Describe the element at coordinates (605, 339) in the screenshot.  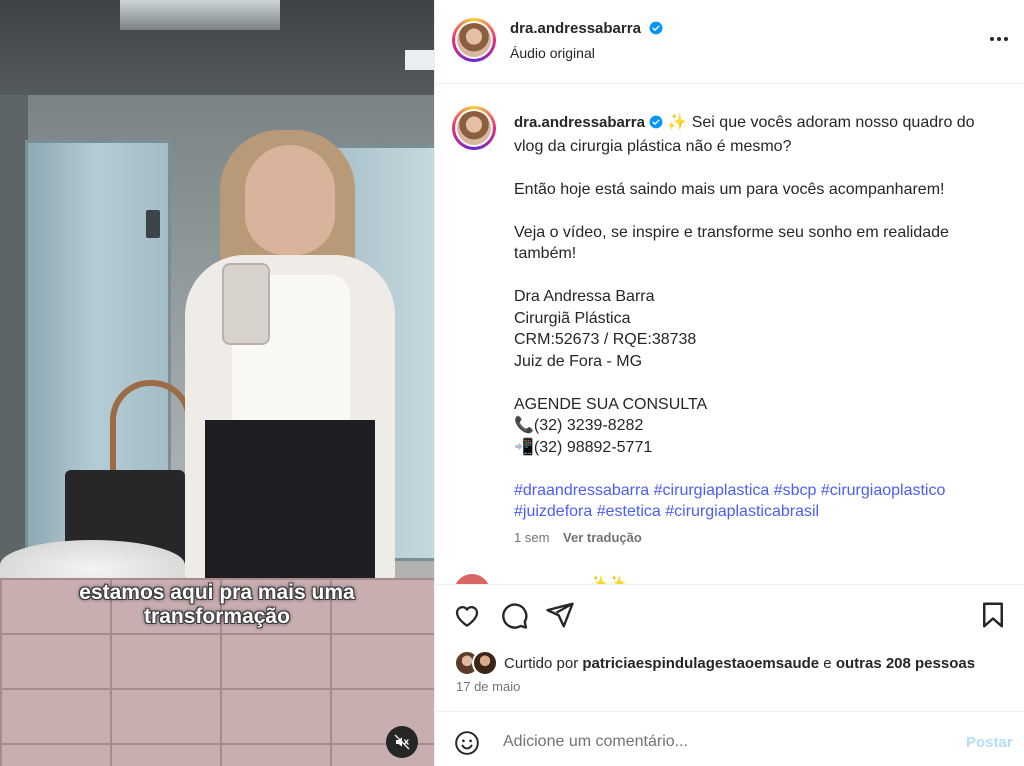
I see `caption-line: CRM:52673 / RQE:38738` at that location.